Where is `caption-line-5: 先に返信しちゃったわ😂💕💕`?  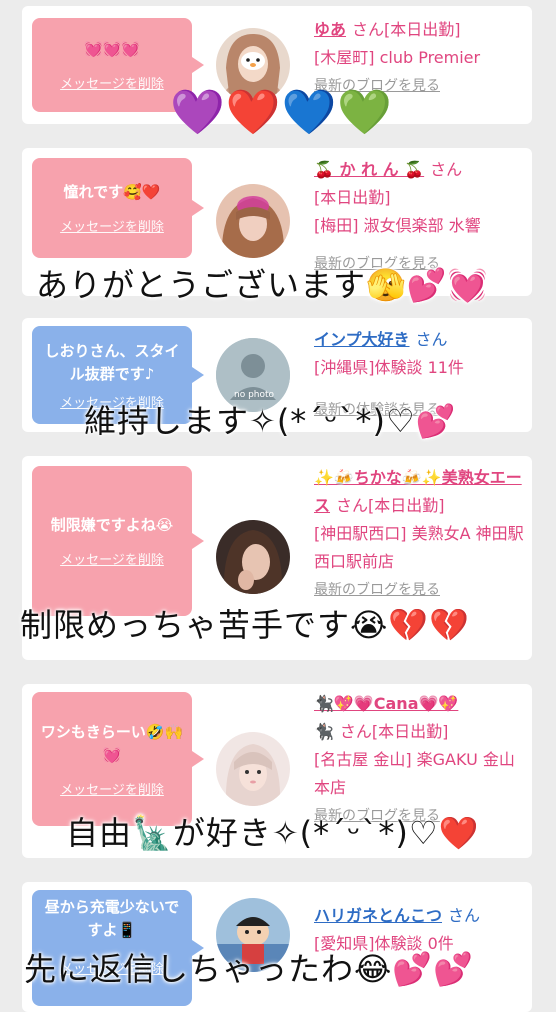 caption-line-5: 先に返信しちゃったわ😂💕💕 is located at coordinates (249, 969).